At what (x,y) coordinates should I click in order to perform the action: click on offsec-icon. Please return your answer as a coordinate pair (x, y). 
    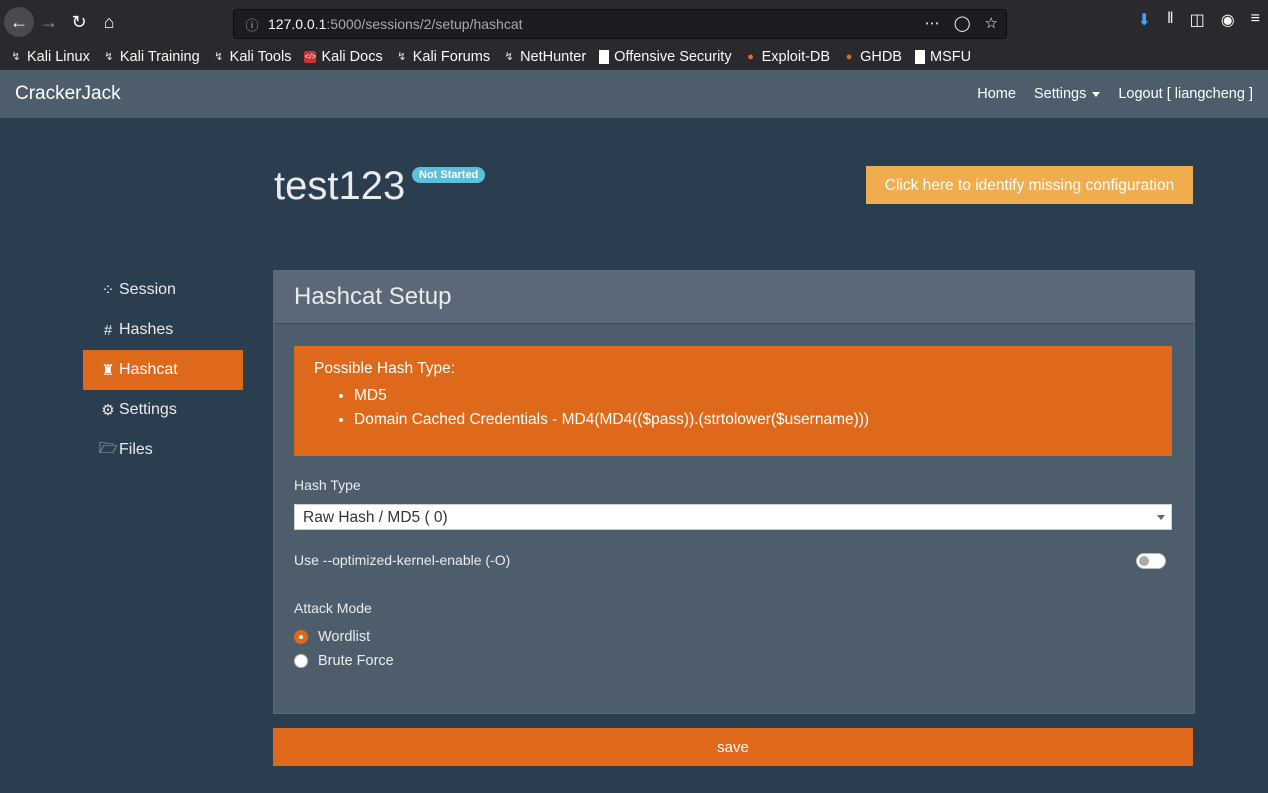
    Looking at the image, I should click on (604, 57).